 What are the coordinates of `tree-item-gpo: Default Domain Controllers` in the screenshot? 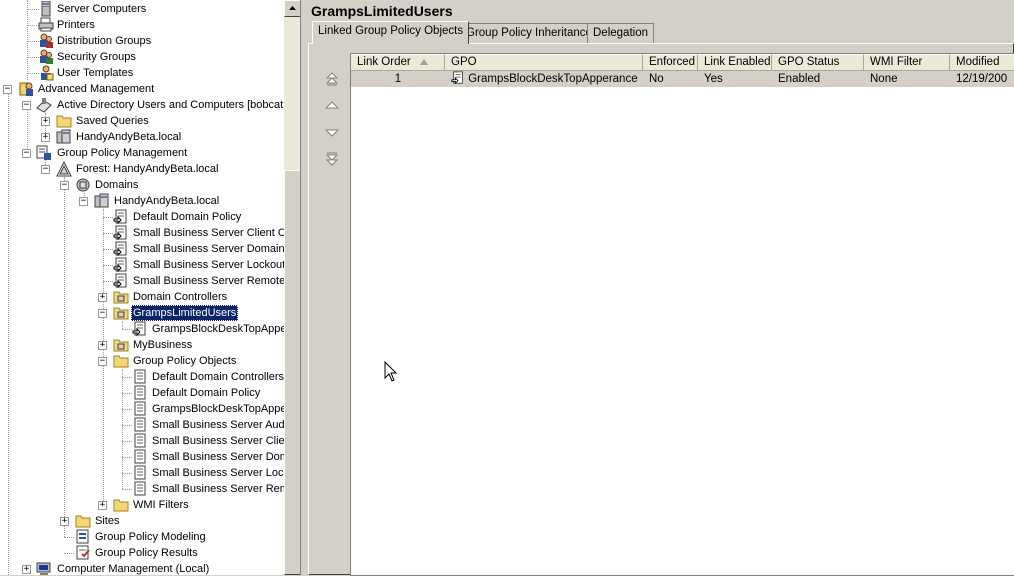 It's located at (142, 377).